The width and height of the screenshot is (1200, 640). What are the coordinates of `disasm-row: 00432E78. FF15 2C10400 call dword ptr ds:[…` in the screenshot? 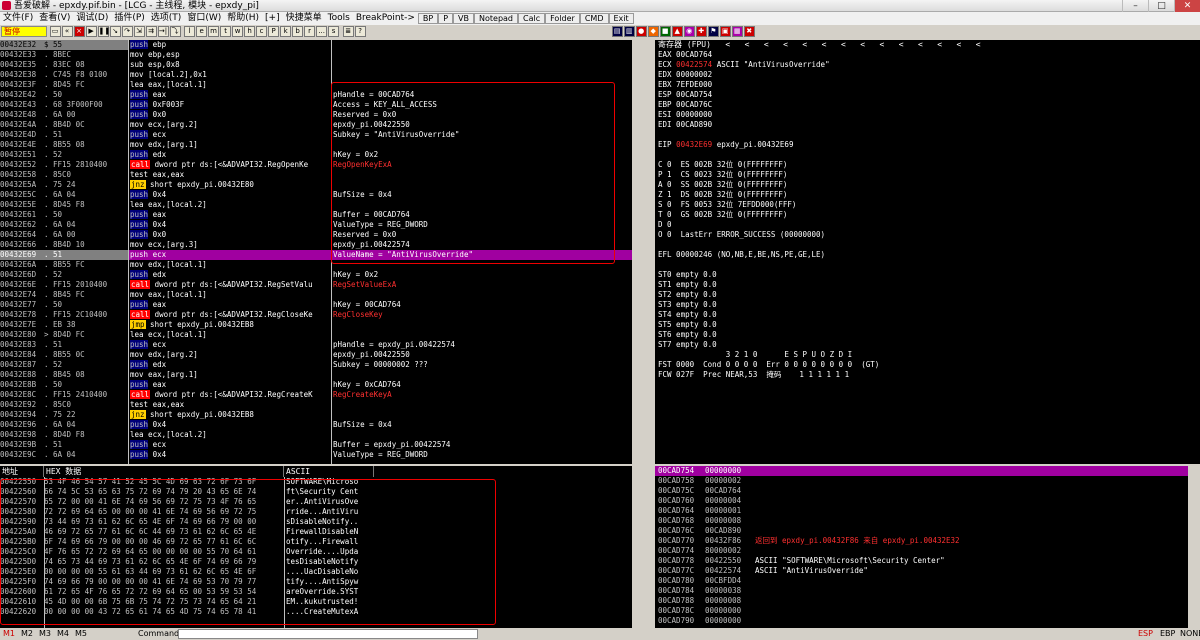 It's located at (321, 315).